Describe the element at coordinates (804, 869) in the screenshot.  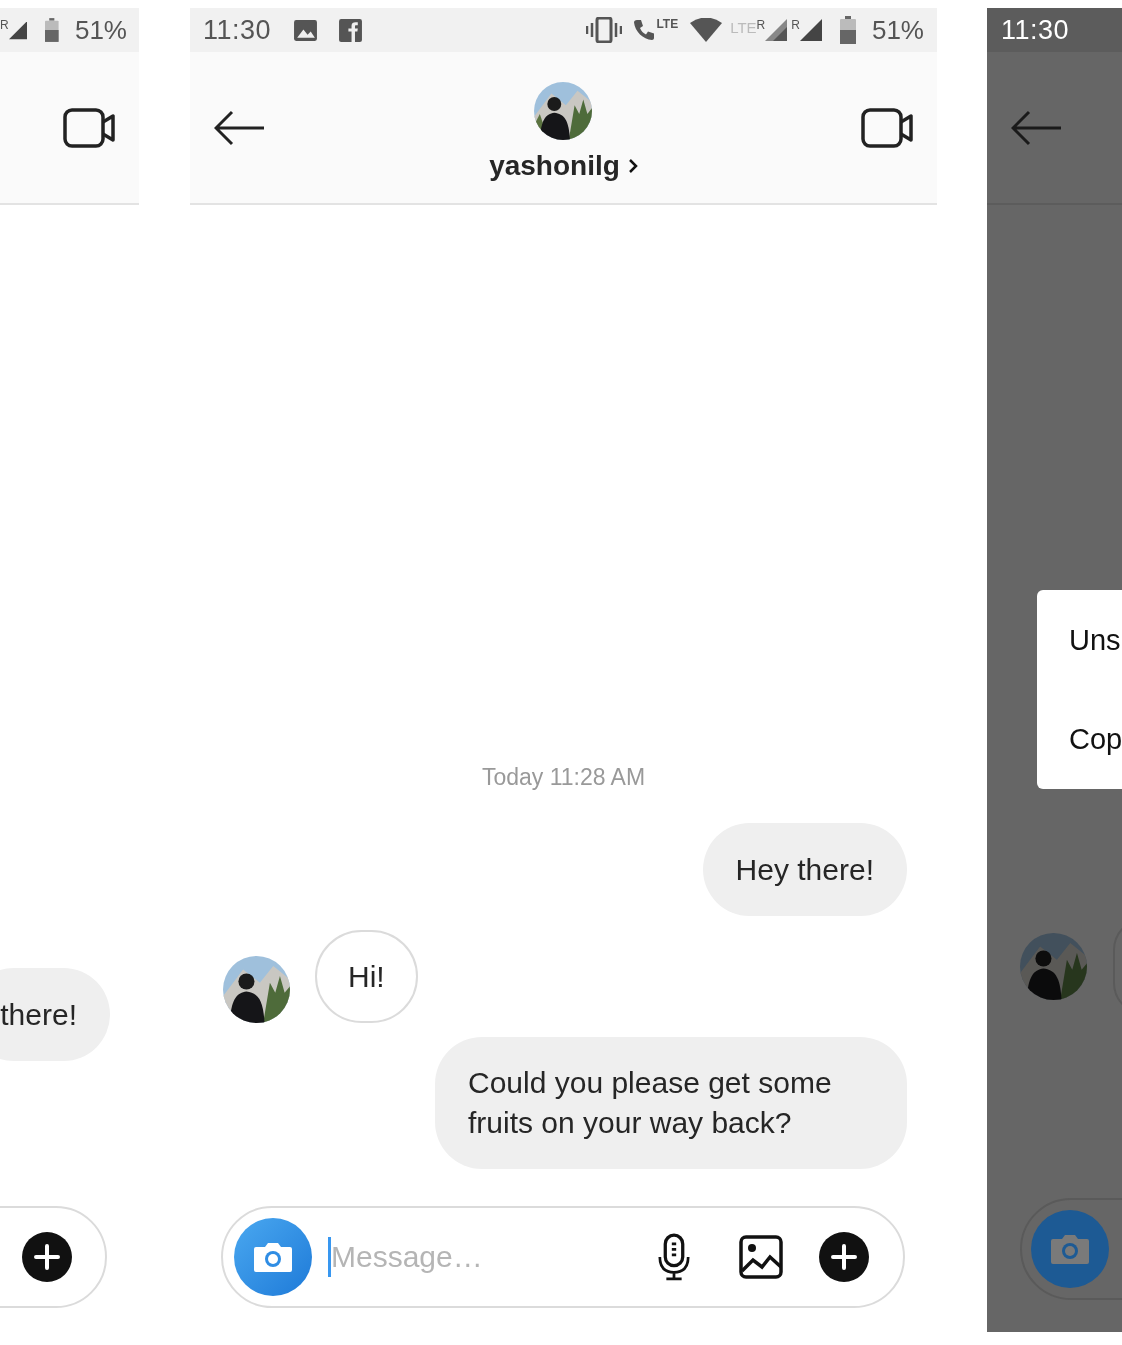
I see `message-bubble: Hey there!` at that location.